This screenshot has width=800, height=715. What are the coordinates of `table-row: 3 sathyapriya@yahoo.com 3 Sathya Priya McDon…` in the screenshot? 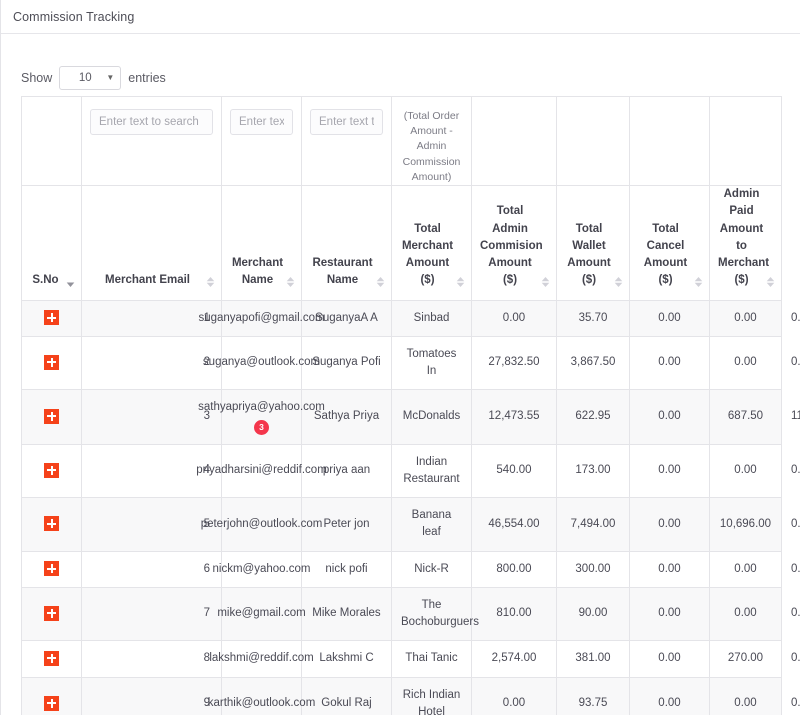 It's located at (410, 417).